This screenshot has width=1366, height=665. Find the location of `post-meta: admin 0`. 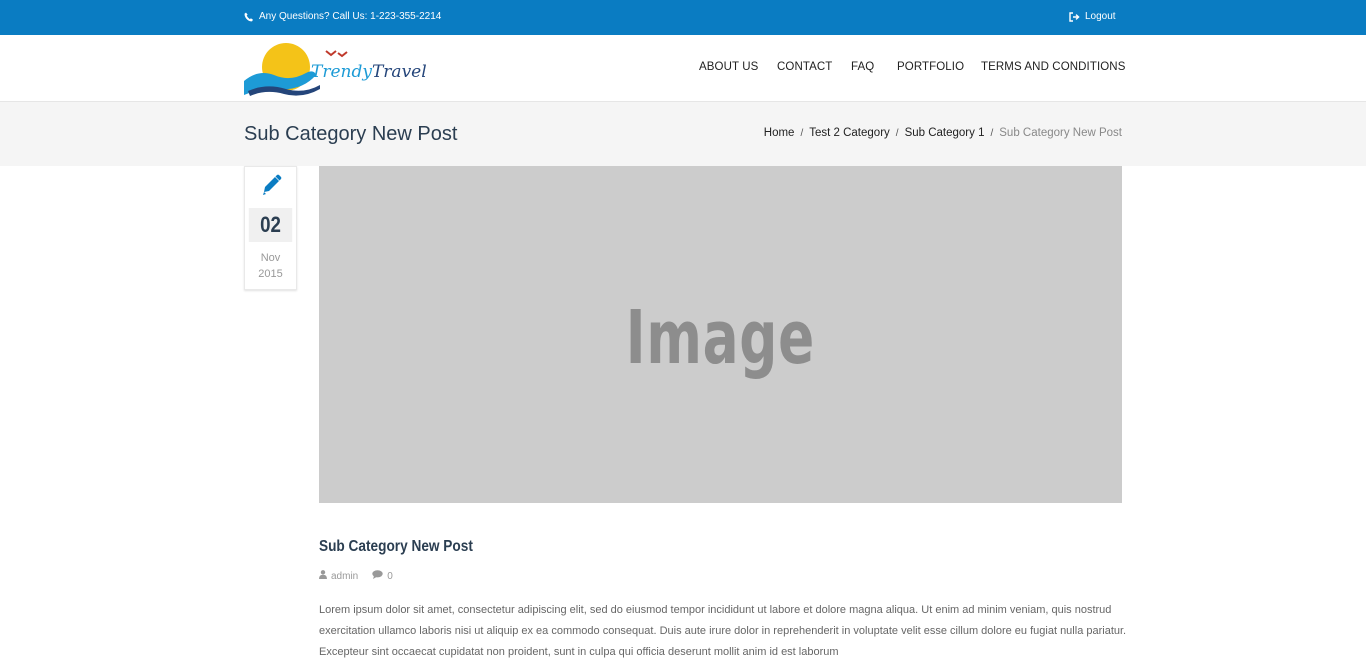

post-meta: admin 0 is located at coordinates (356, 576).